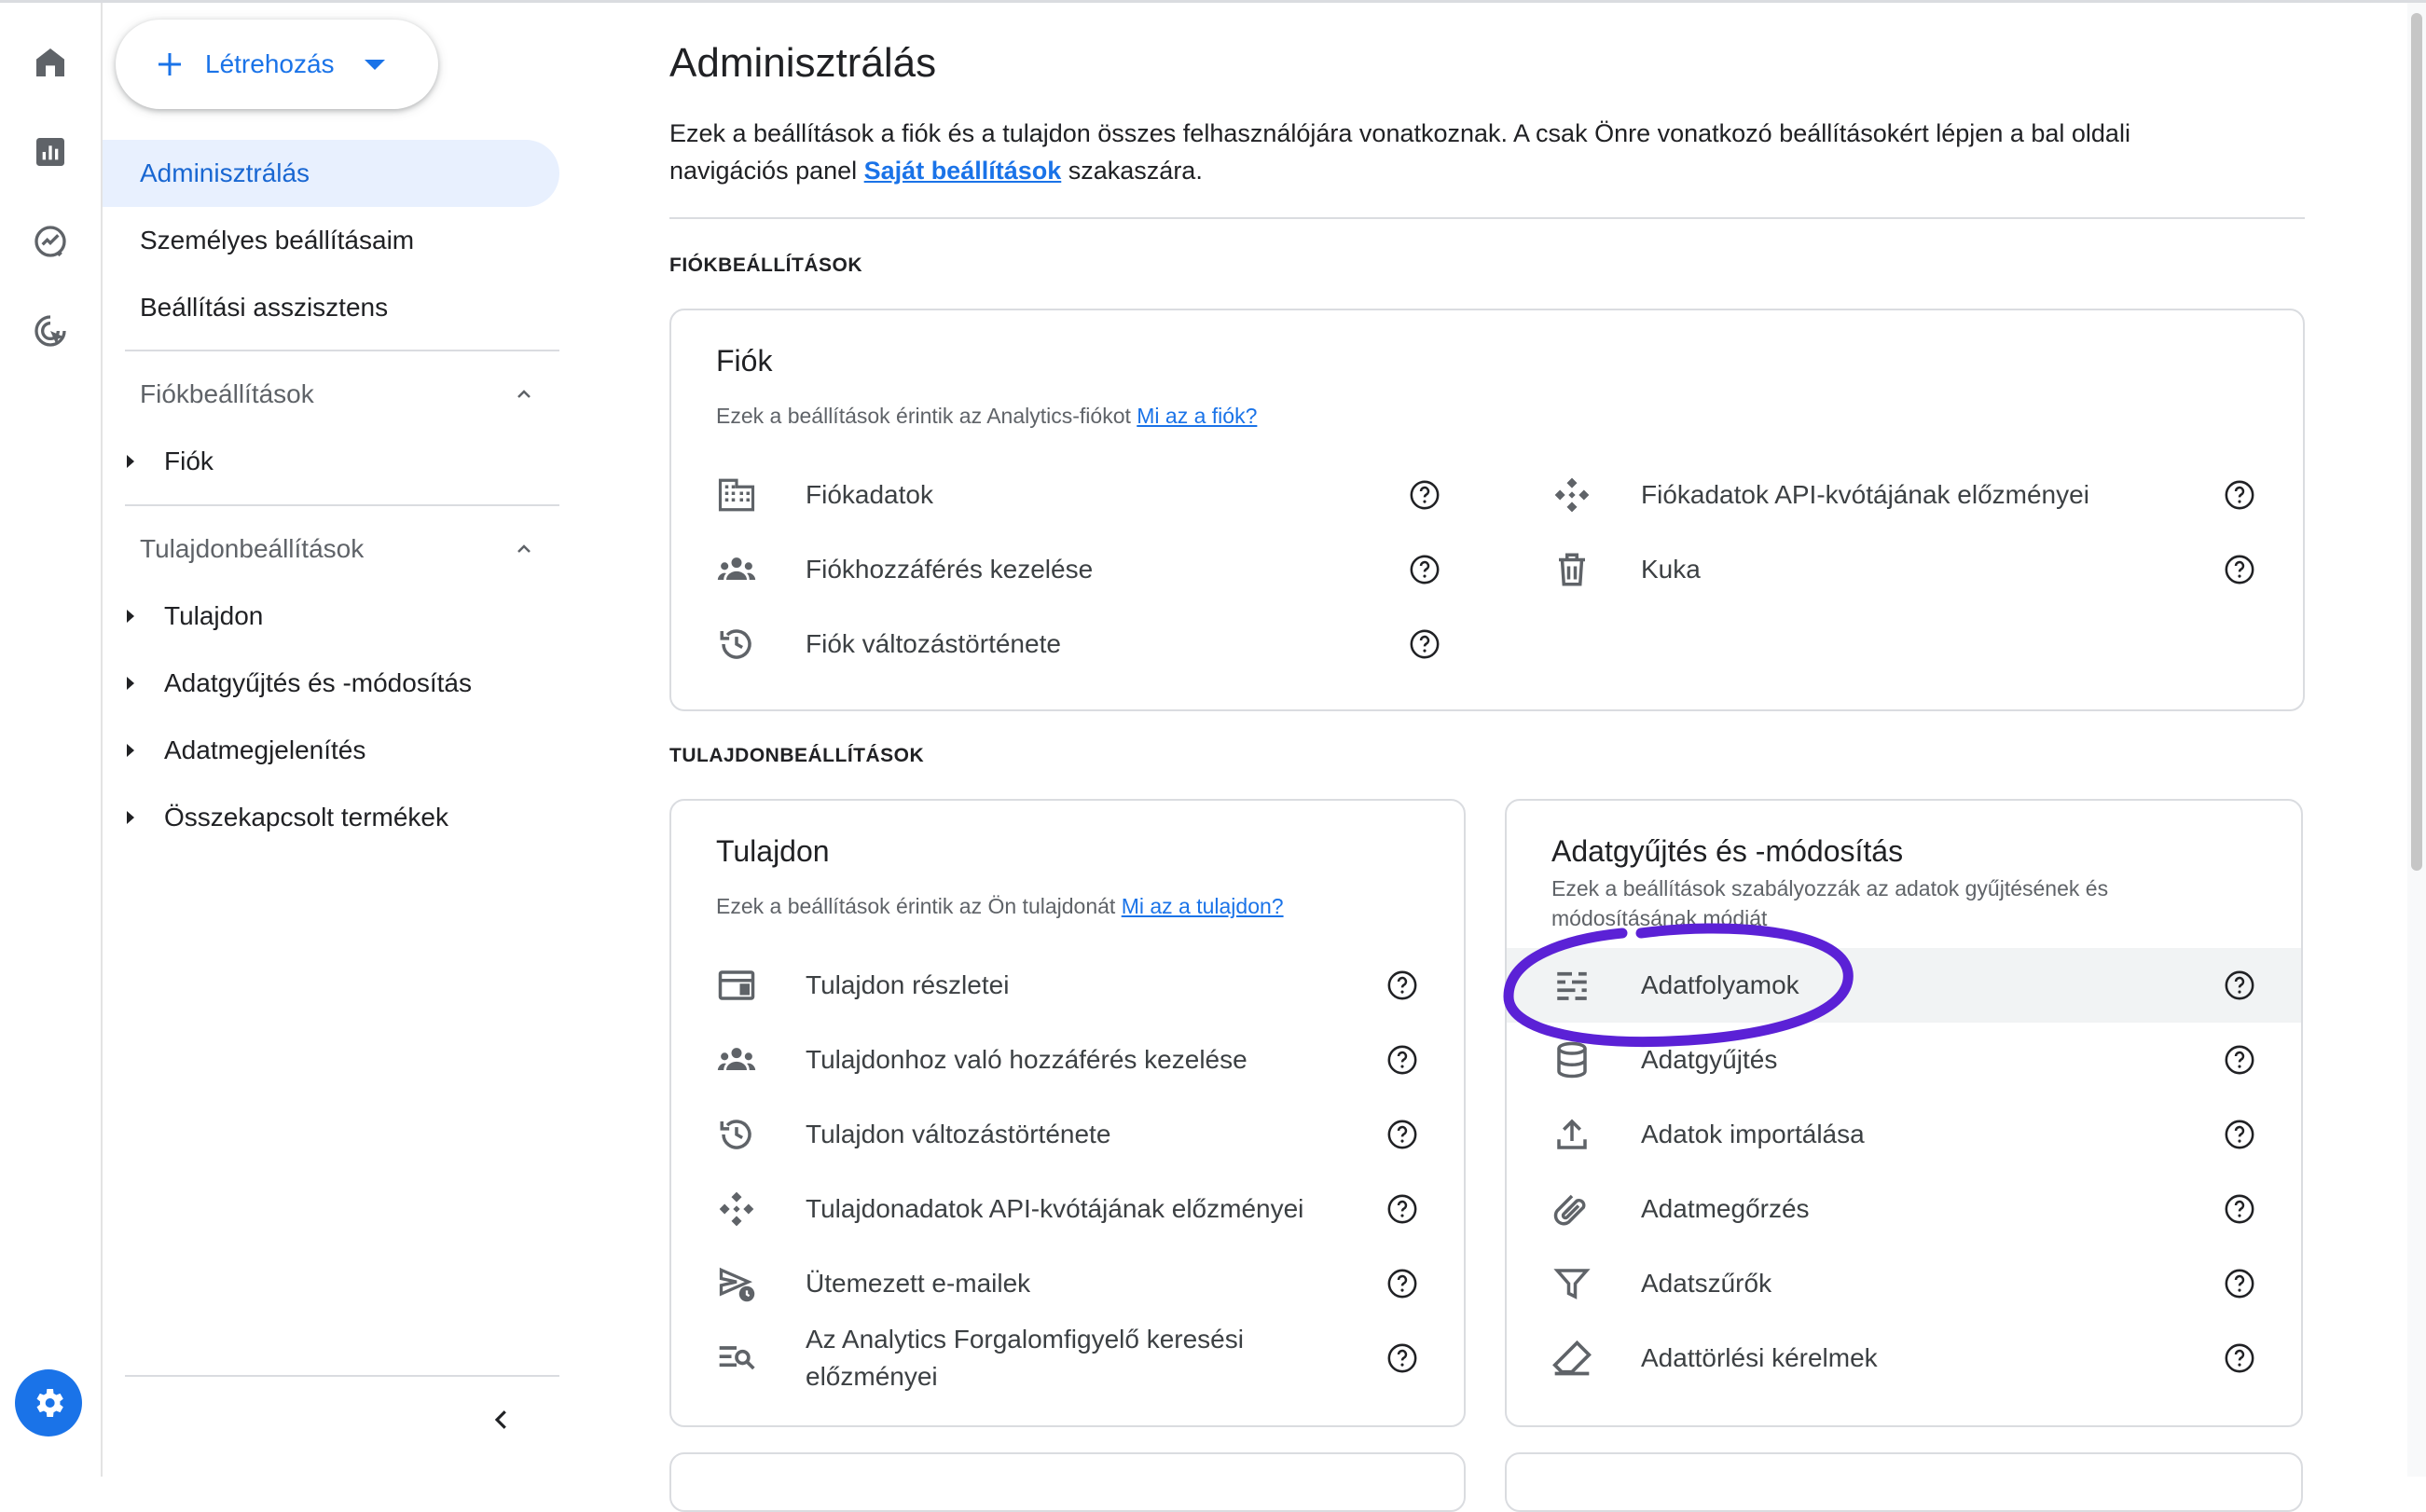  I want to click on tree-item-product-links: Összekapcsolt termékek, so click(331, 818).